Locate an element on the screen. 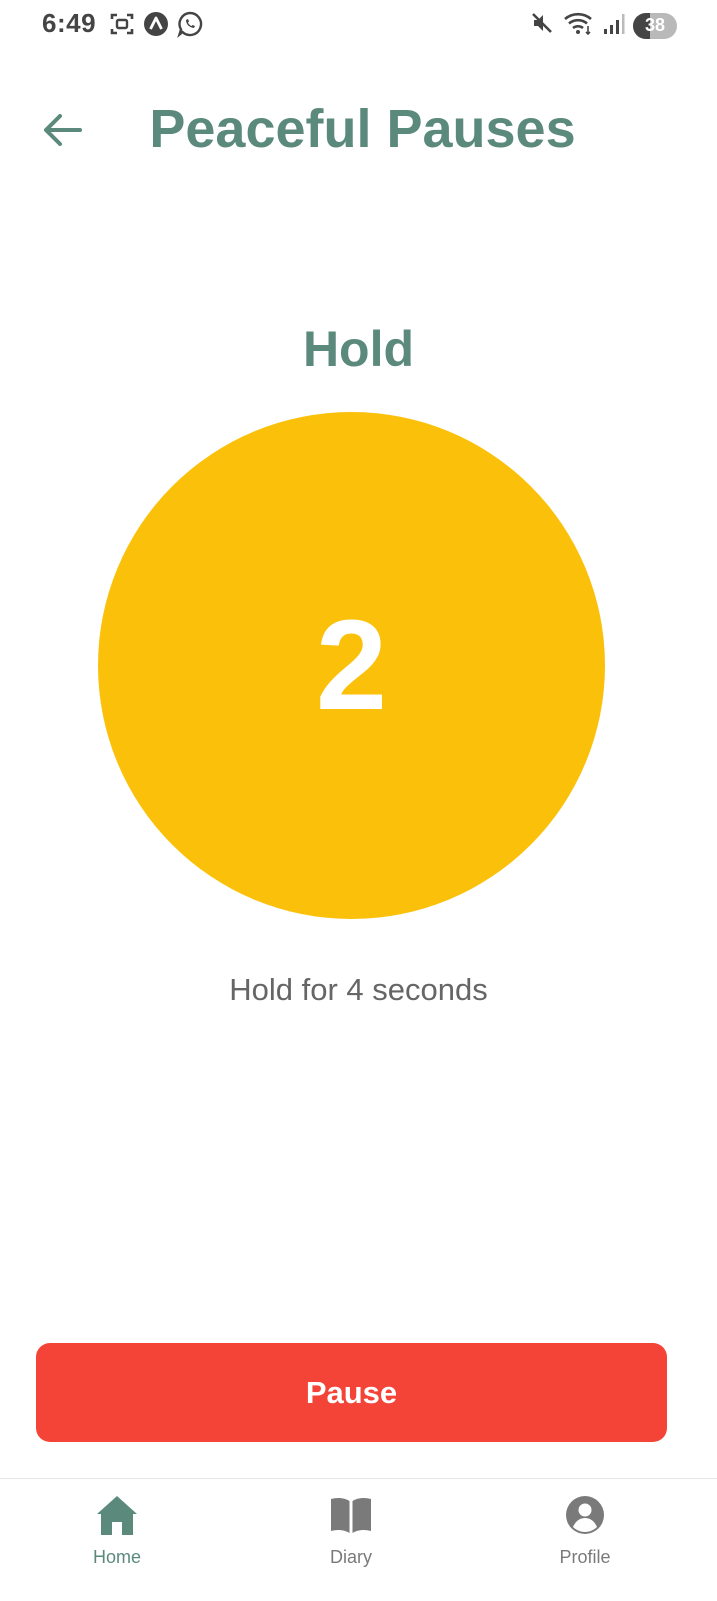 This screenshot has width=717, height=1601. battery-indicator: 38 is located at coordinates (655, 25).